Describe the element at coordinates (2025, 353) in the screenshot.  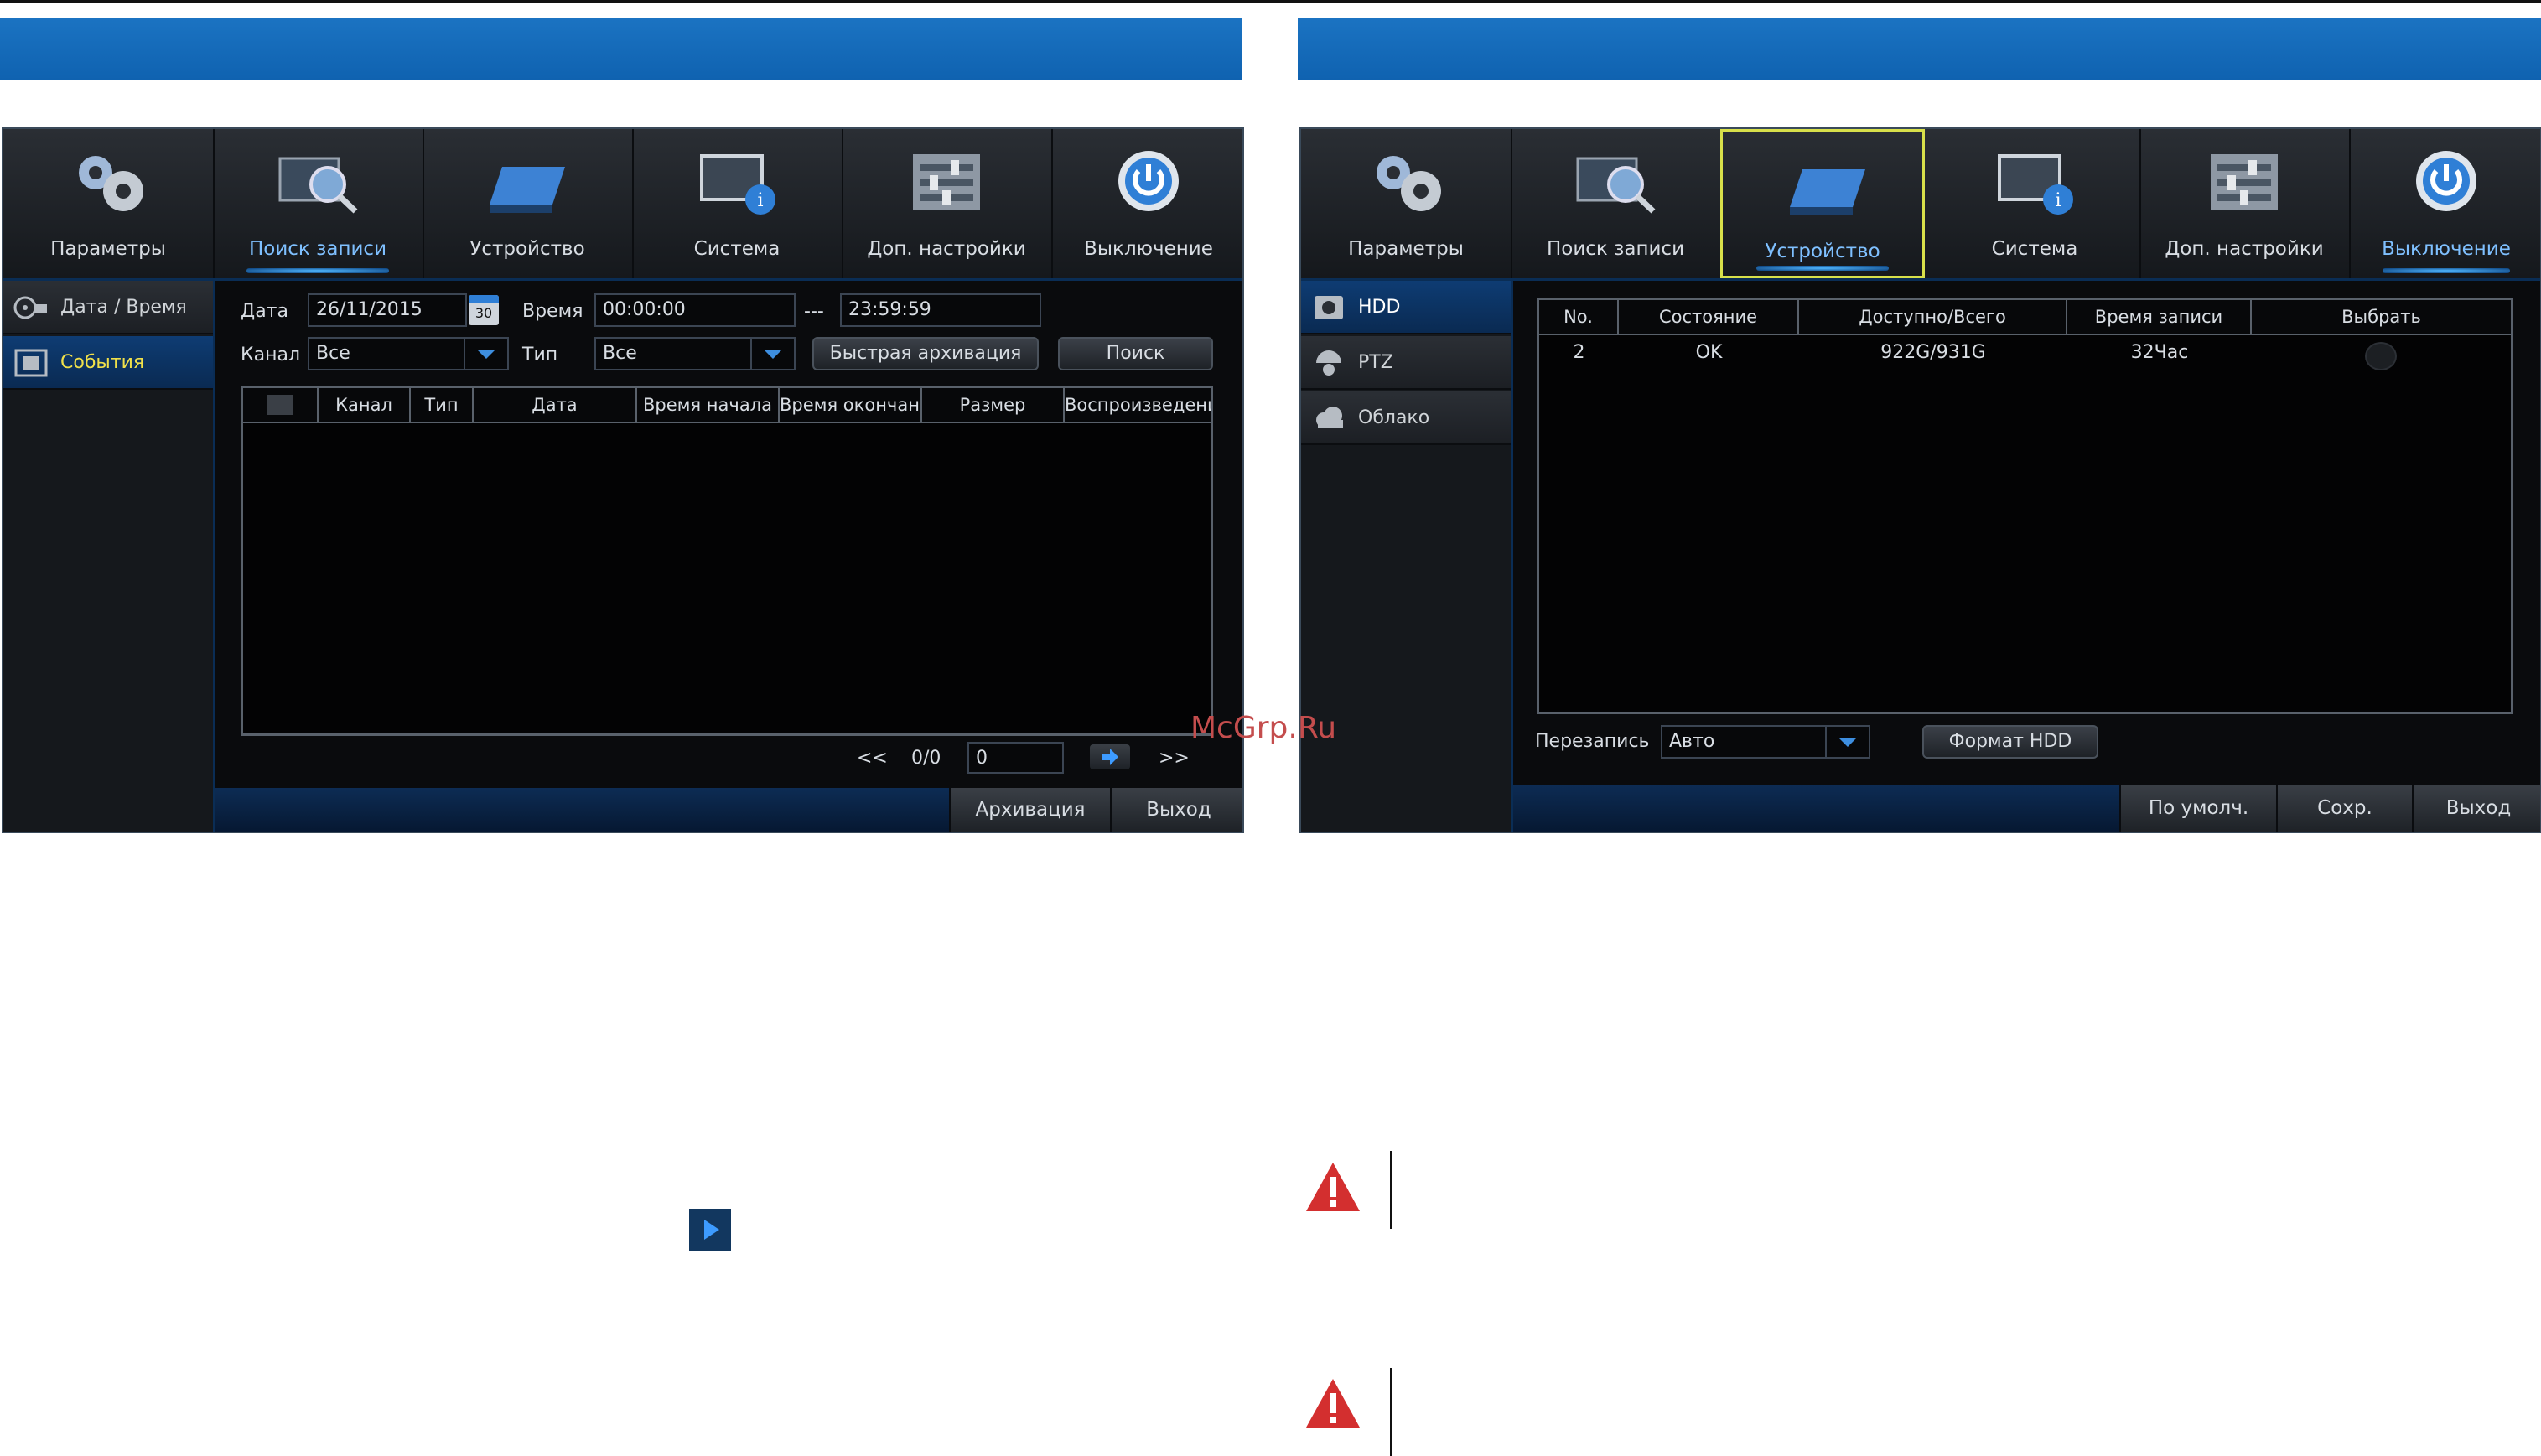
I see `table-row: 2 OK 922G/931G 32Час` at that location.